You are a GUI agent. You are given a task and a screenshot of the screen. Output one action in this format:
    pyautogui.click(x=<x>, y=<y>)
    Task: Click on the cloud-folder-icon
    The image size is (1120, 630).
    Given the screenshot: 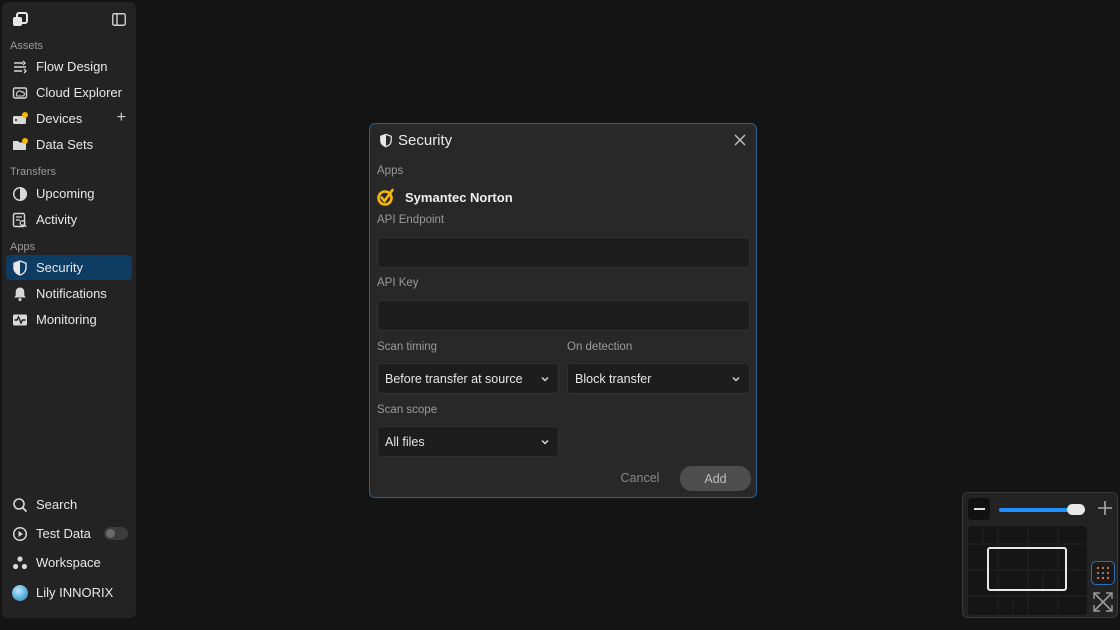 What is the action you would take?
    pyautogui.click(x=20, y=93)
    